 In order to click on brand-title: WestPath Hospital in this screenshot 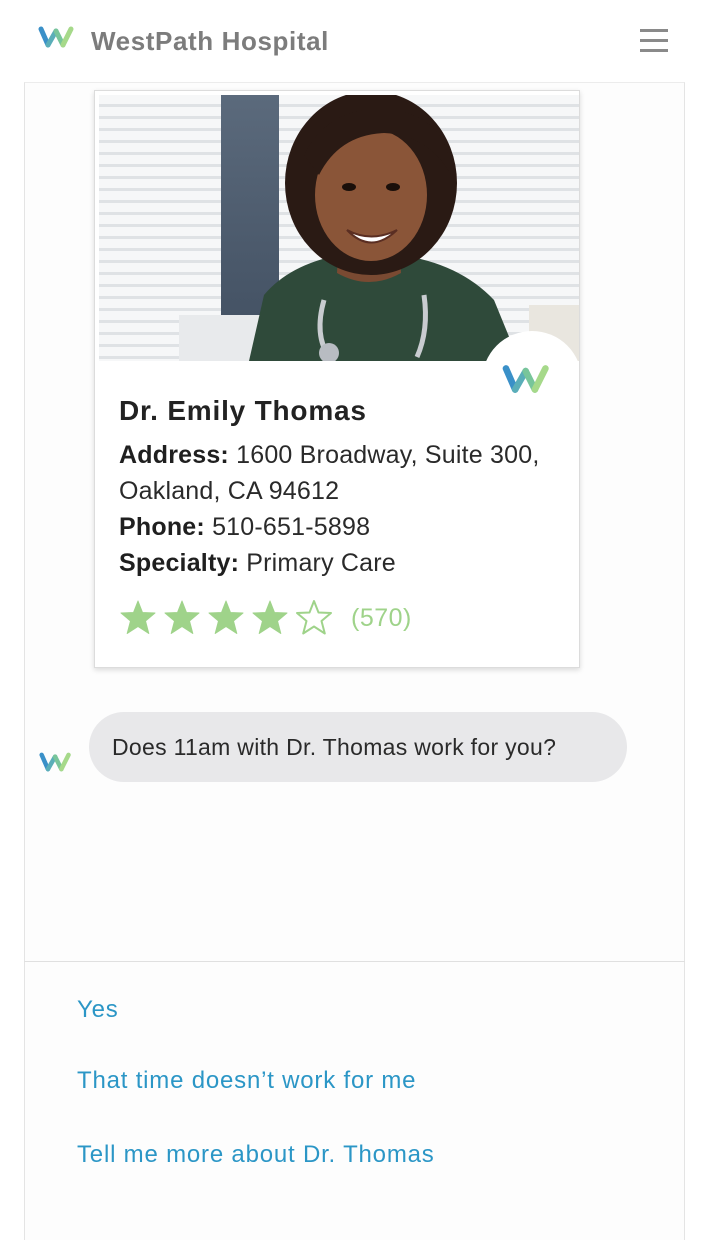, I will do `click(210, 41)`.